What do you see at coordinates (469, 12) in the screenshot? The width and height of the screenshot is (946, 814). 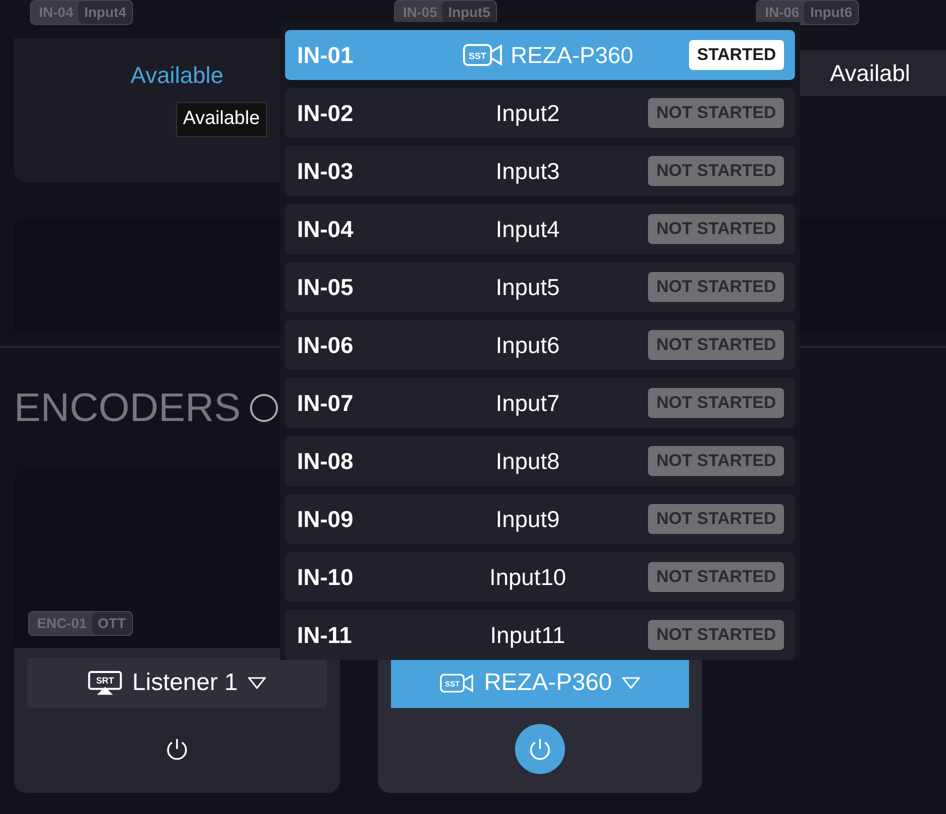 I see `tag-label: Input5` at bounding box center [469, 12].